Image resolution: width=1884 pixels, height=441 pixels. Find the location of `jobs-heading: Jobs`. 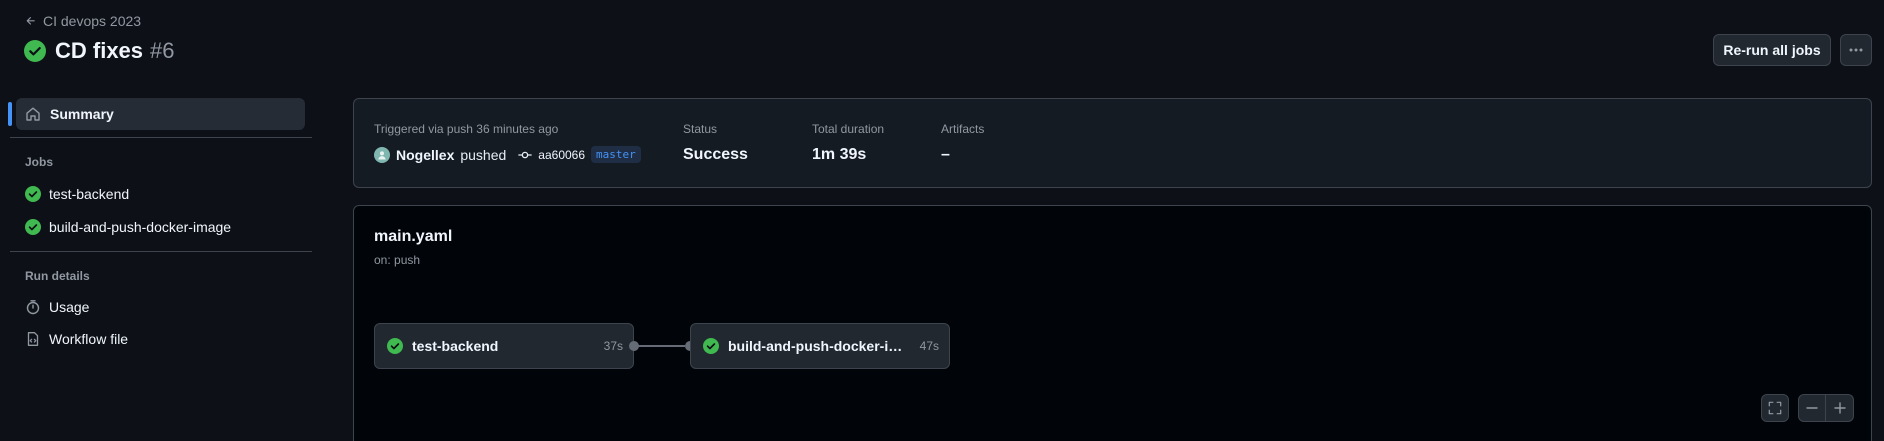

jobs-heading: Jobs is located at coordinates (39, 162).